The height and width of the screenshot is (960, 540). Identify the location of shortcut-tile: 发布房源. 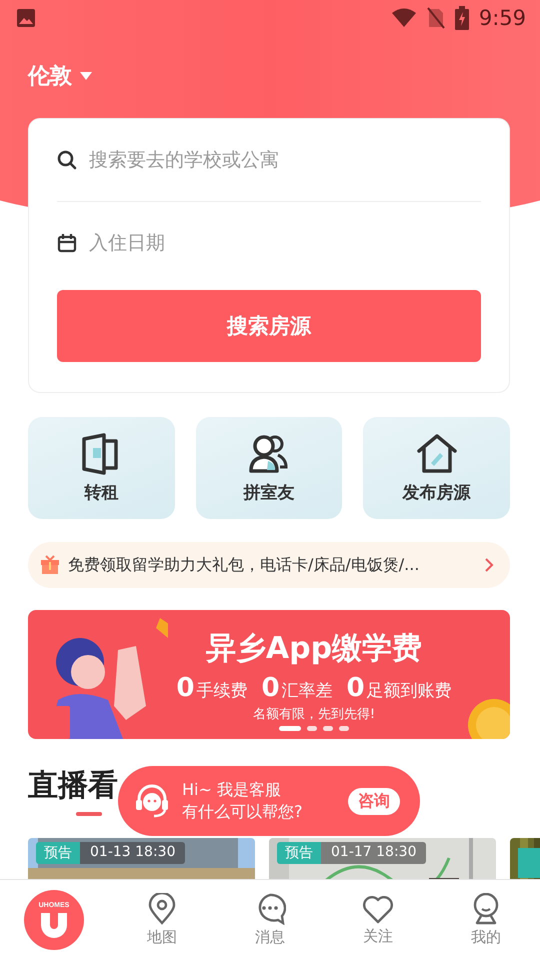
(436, 468).